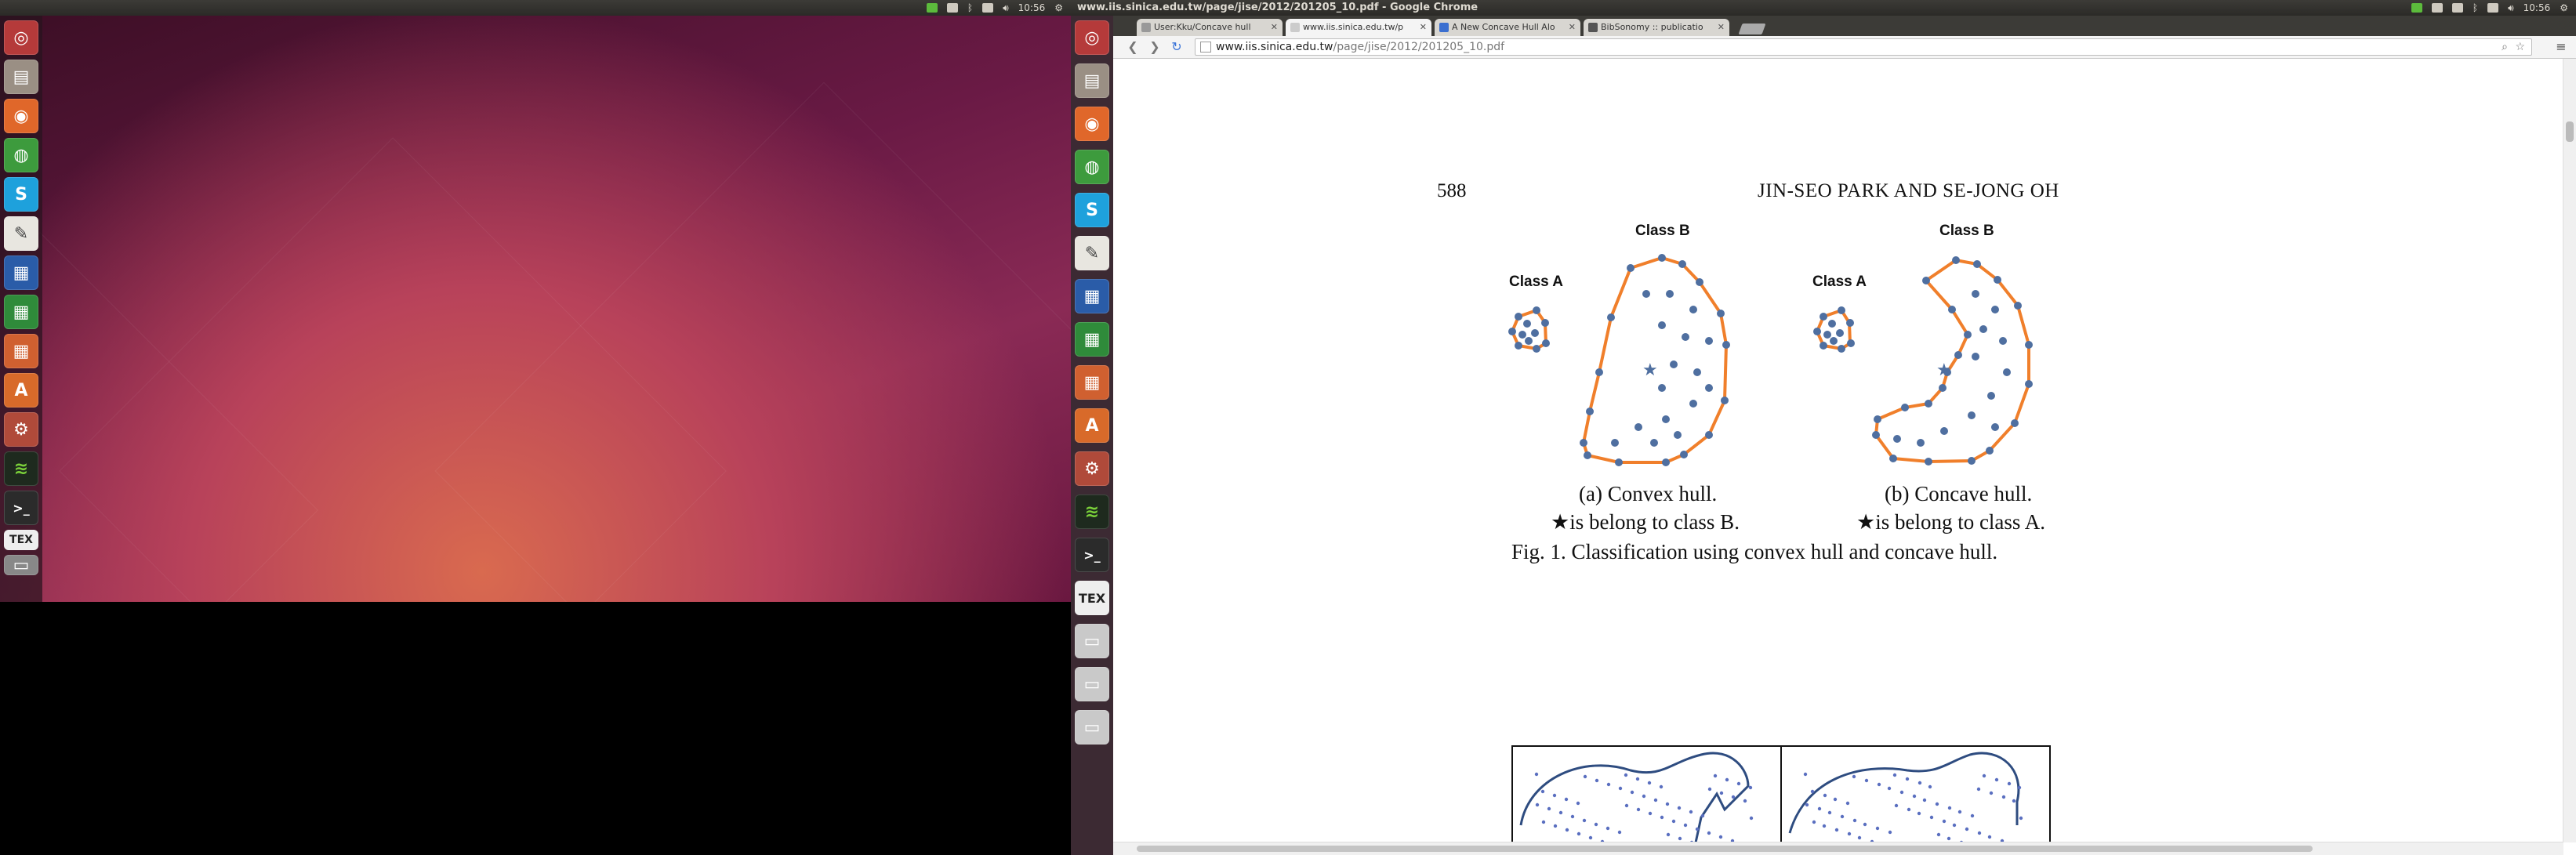 The image size is (2576, 855). Describe the element at coordinates (2437, 8) in the screenshot. I see `network-icon` at that location.